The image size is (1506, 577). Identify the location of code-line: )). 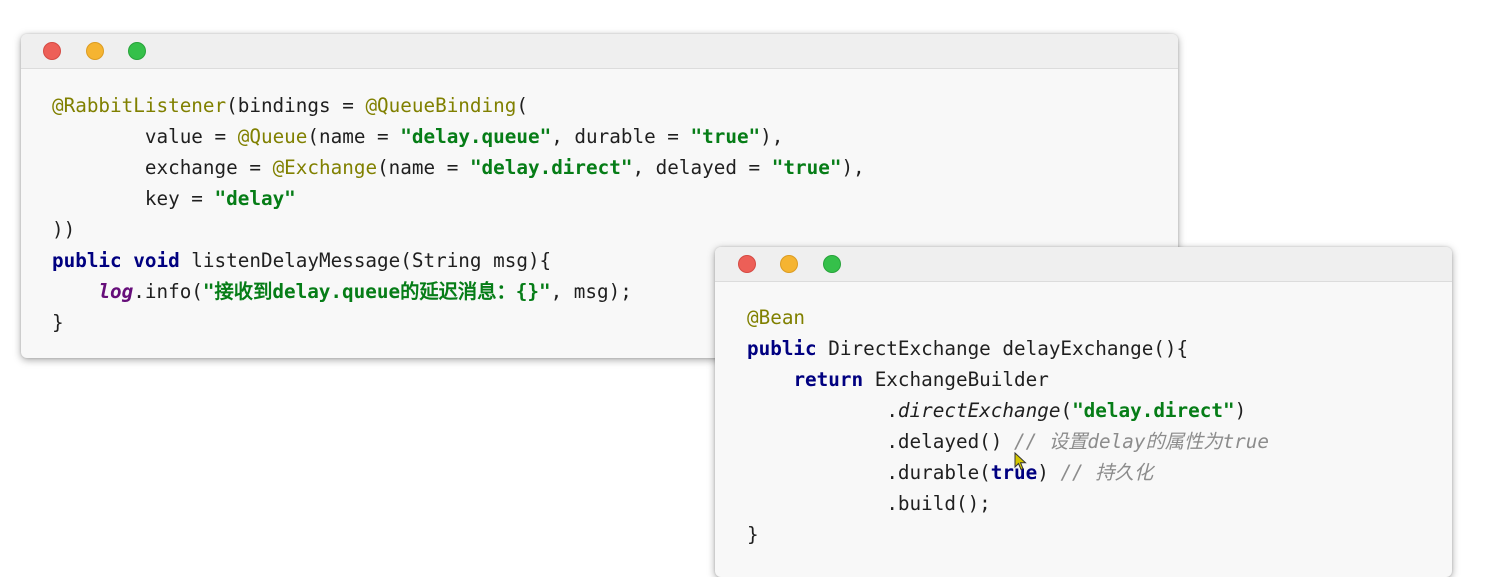
(64, 229).